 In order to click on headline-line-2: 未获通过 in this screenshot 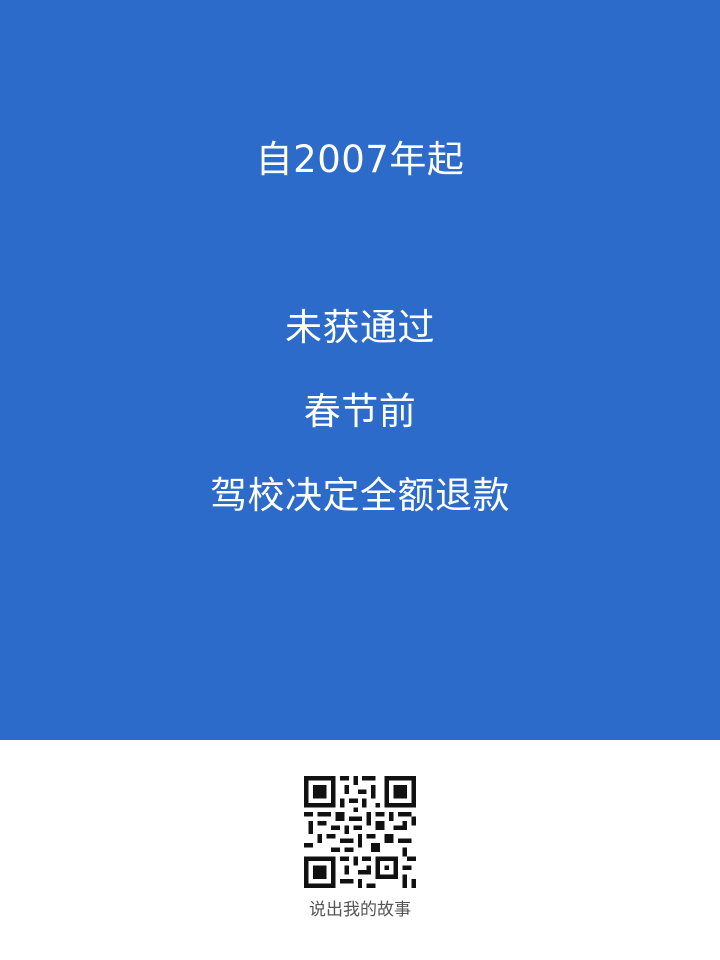, I will do `click(360, 327)`.